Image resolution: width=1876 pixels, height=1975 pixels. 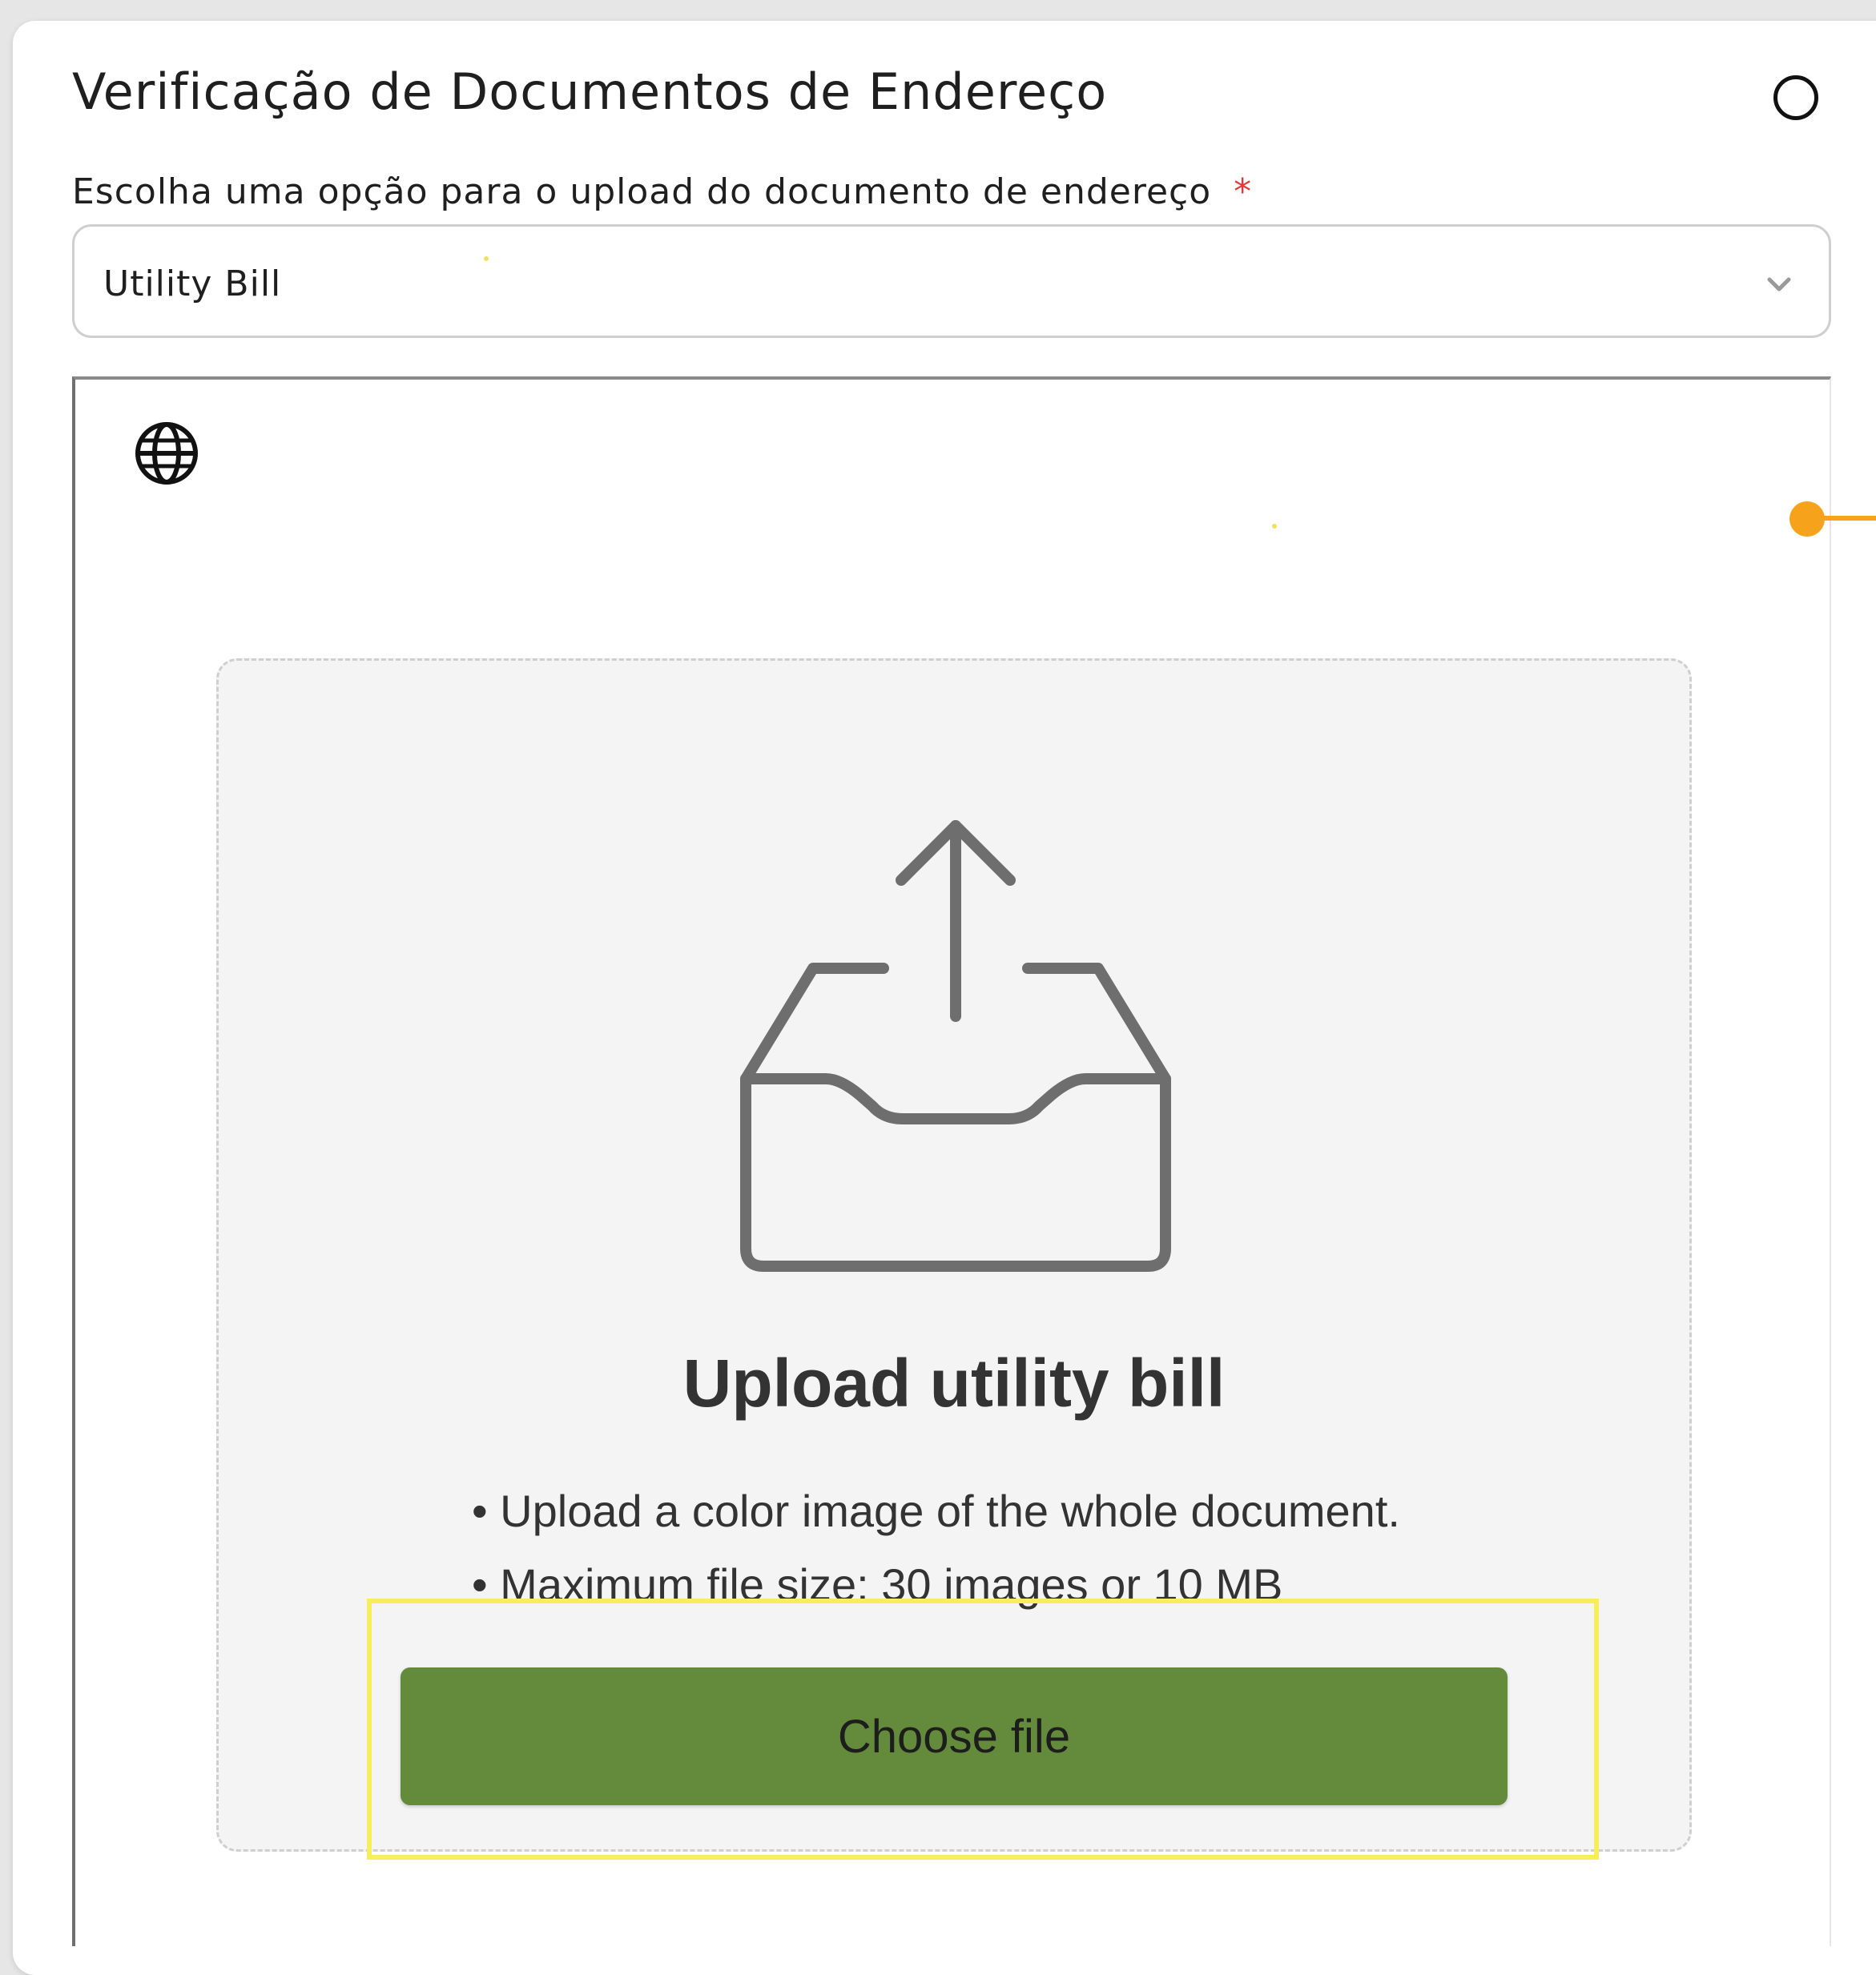 What do you see at coordinates (193, 283) in the screenshot?
I see `document-type-value: Utility Bill` at bounding box center [193, 283].